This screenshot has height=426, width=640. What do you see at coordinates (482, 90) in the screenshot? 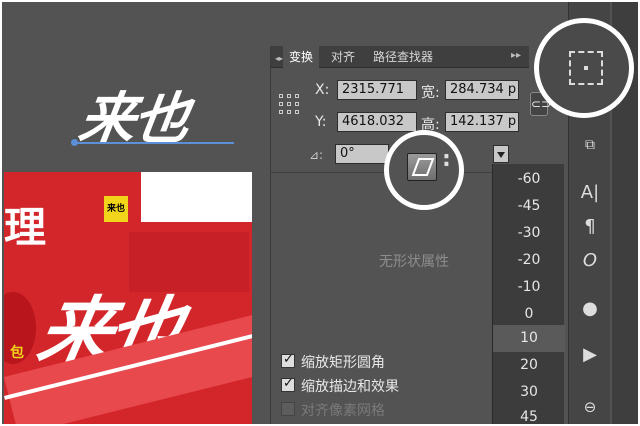
I see `width-field: 284.734 p` at bounding box center [482, 90].